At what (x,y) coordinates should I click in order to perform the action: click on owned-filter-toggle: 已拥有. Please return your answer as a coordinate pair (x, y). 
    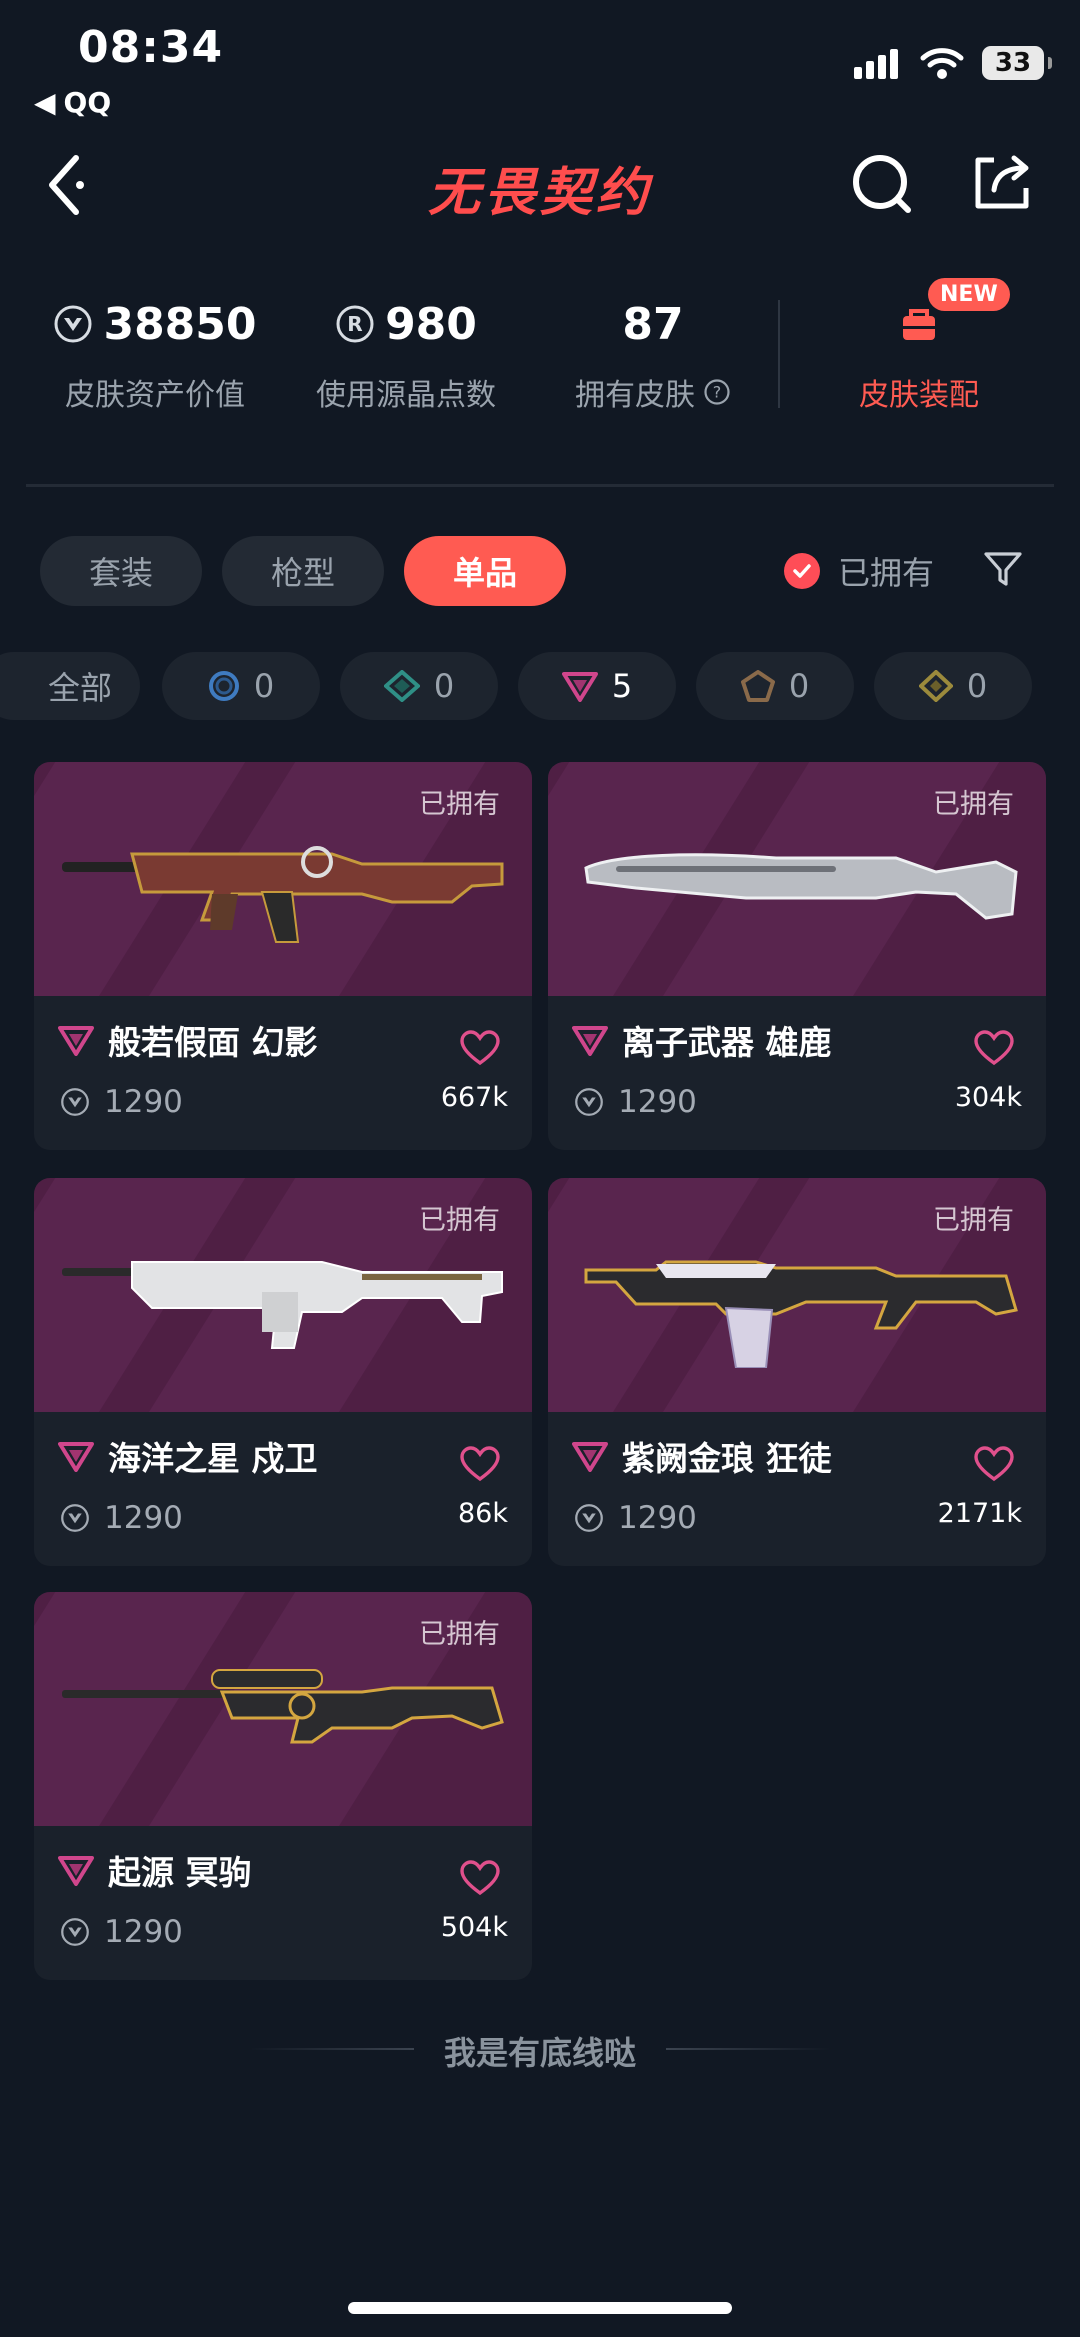
    Looking at the image, I should click on (859, 571).